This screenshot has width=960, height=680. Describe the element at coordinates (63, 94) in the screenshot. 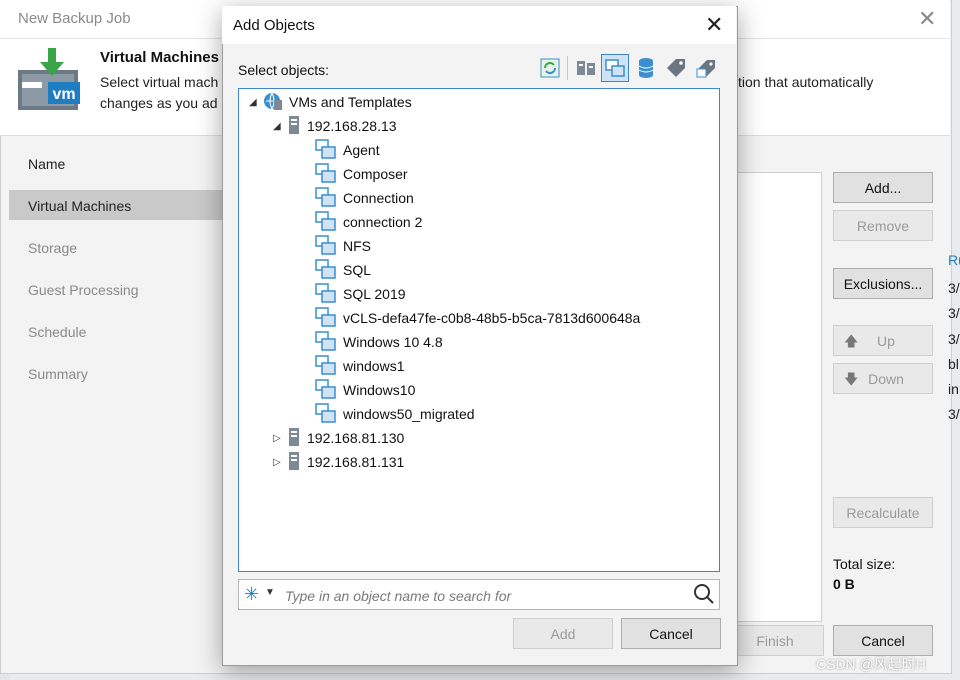

I see `vm-logo-text: vm` at that location.